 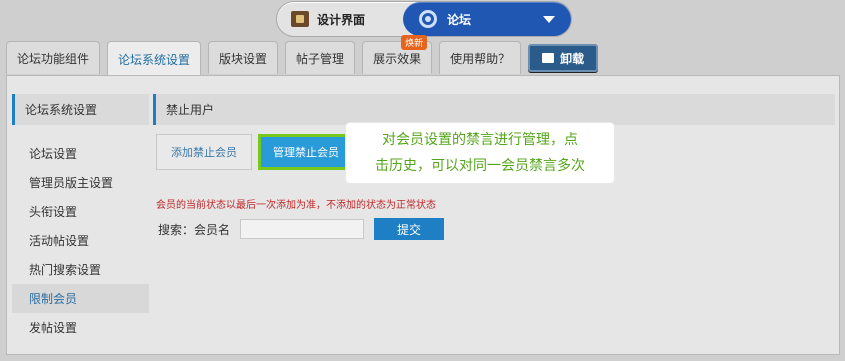 I want to click on design-view-label: 设计界面, so click(x=341, y=19).